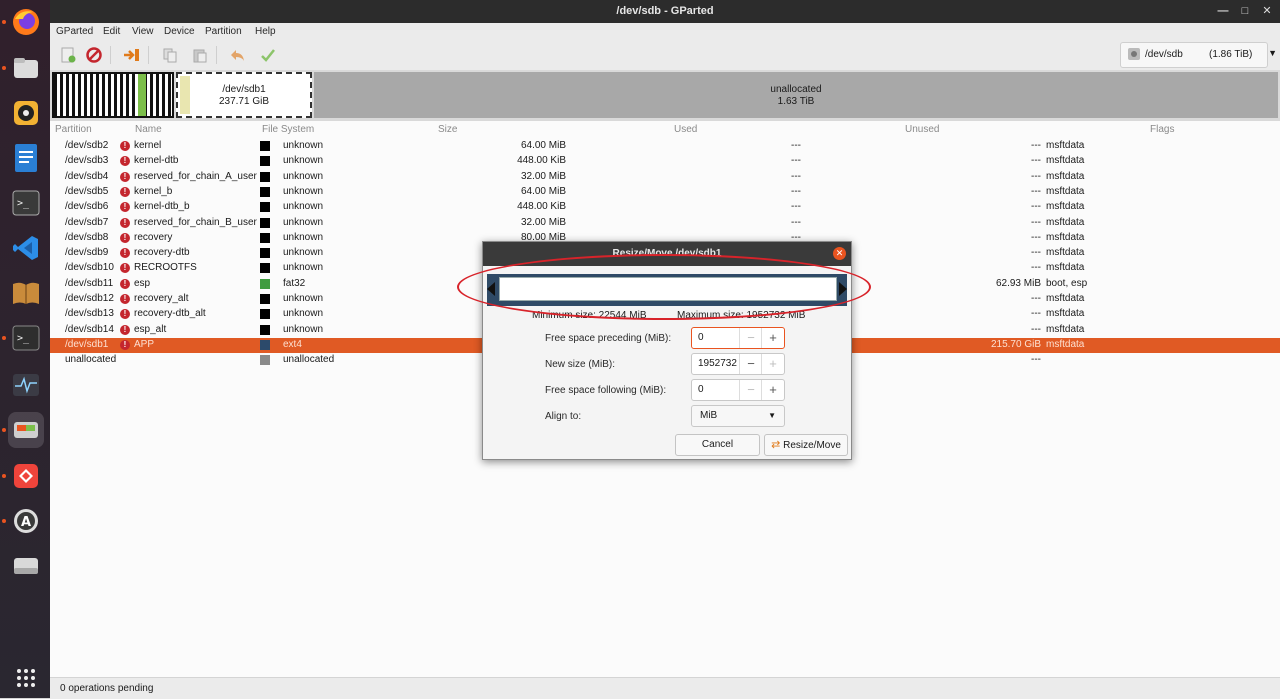 This screenshot has height=699, width=1280. I want to click on menu-edit: Edit, so click(111, 31).